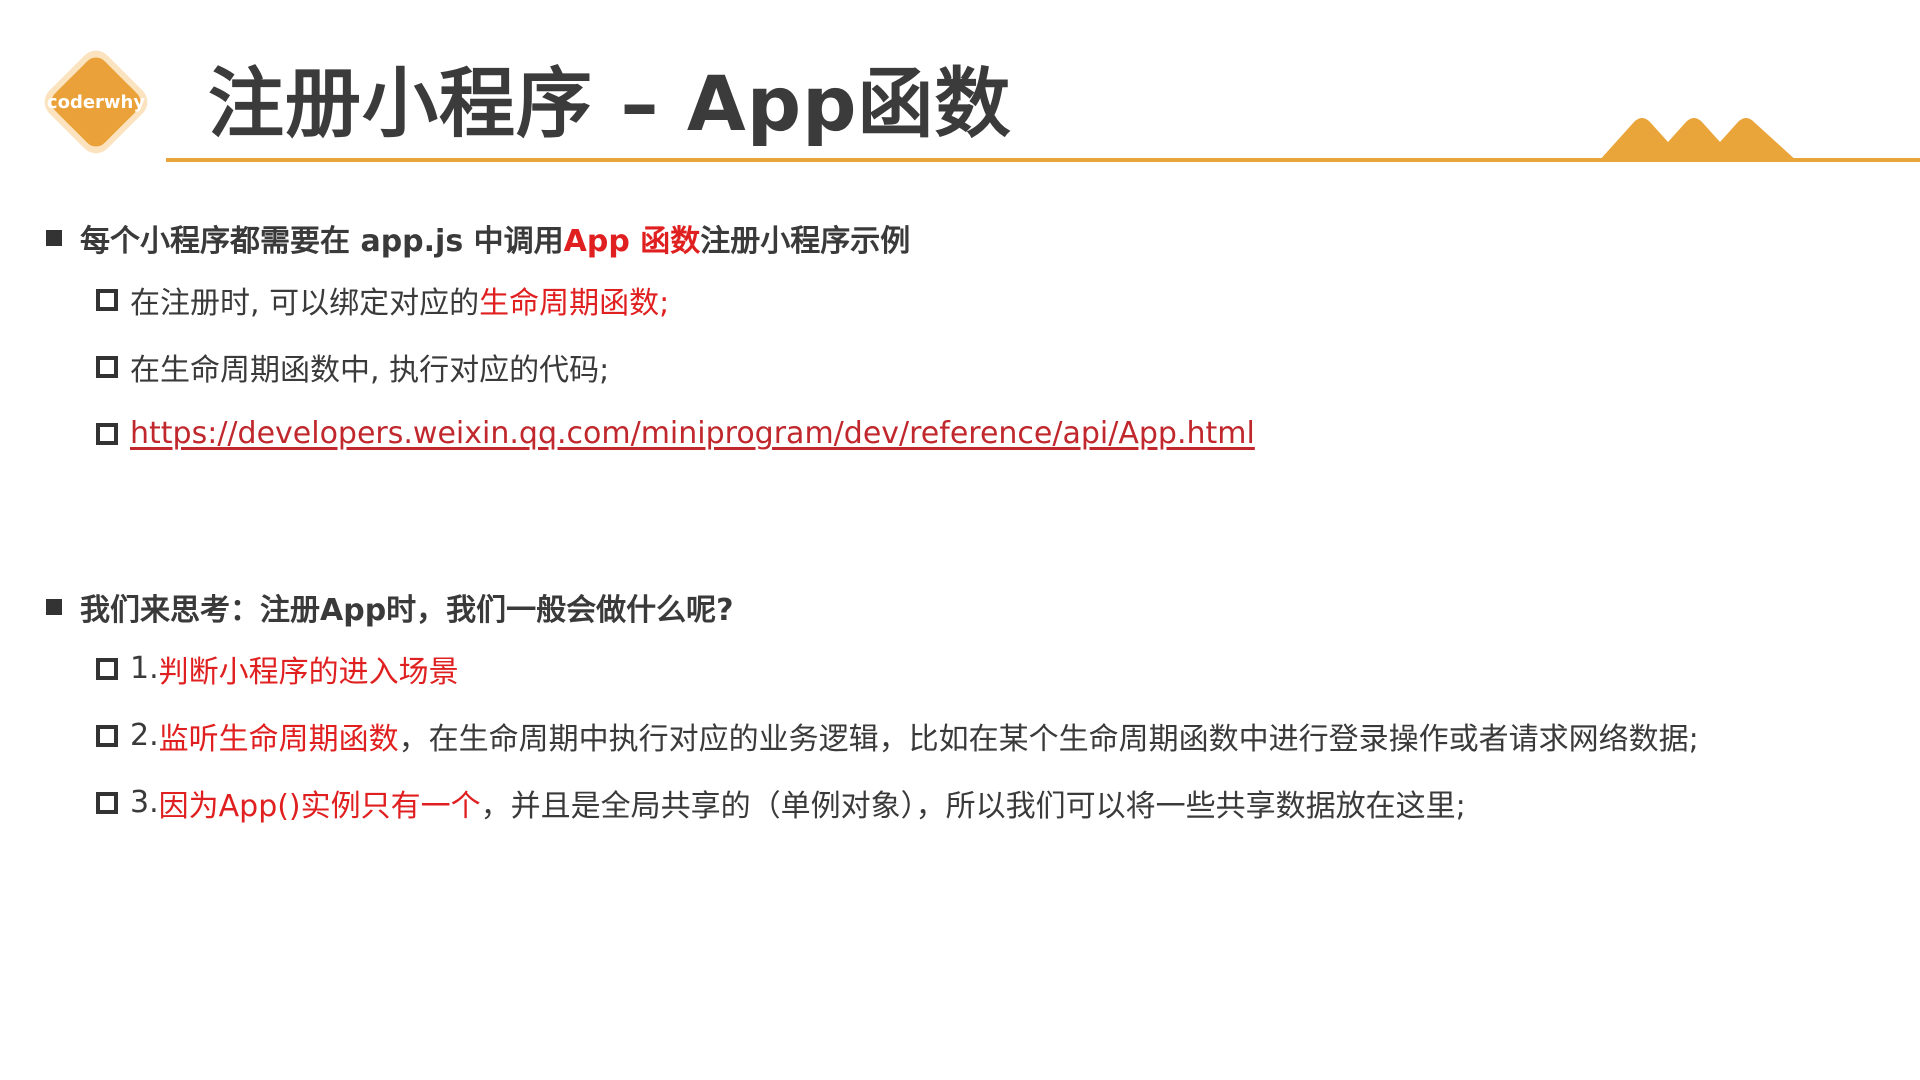  What do you see at coordinates (976, 607) in the screenshot?
I see `section2-heading: 我们来思考：注册App时，我们一般会做什么呢?` at bounding box center [976, 607].